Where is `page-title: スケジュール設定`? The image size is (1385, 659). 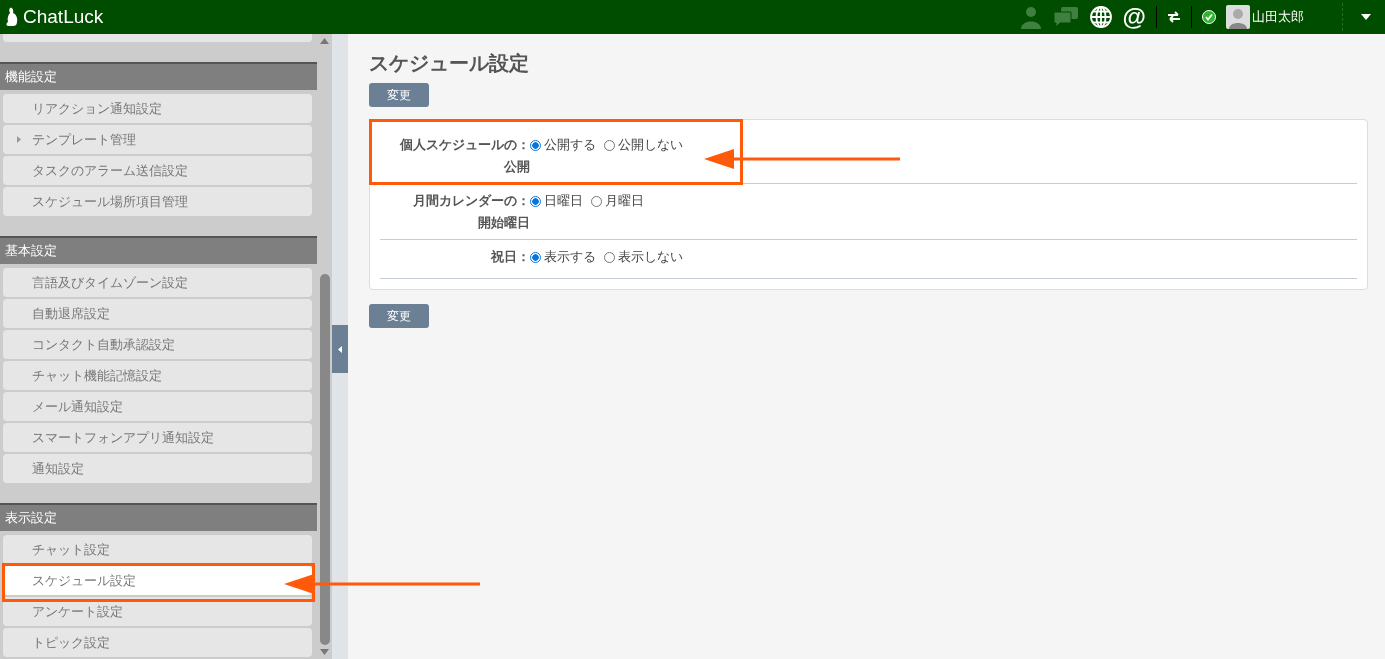
page-title: スケジュール設定 is located at coordinates (449, 63).